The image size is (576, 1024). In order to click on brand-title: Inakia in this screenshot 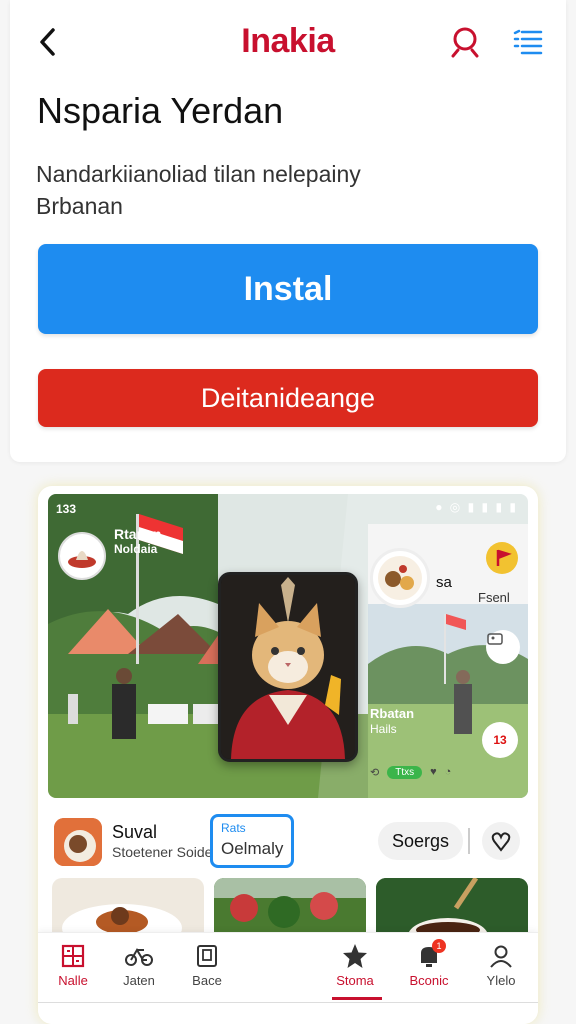, I will do `click(288, 41)`.